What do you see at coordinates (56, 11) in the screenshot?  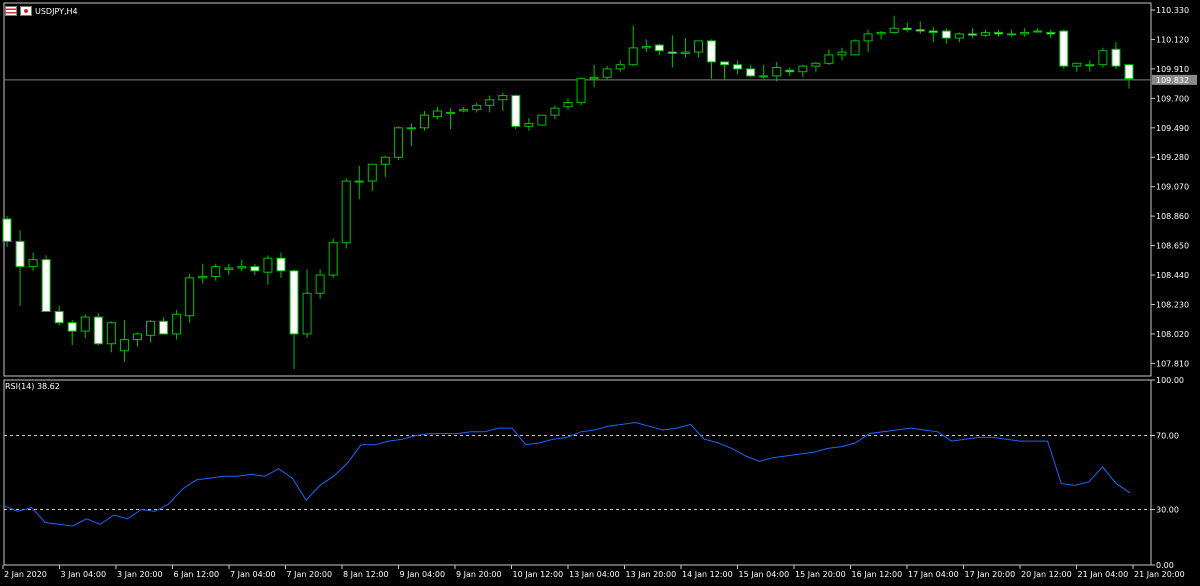 I see `symbol-title: USDJPY,H4` at bounding box center [56, 11].